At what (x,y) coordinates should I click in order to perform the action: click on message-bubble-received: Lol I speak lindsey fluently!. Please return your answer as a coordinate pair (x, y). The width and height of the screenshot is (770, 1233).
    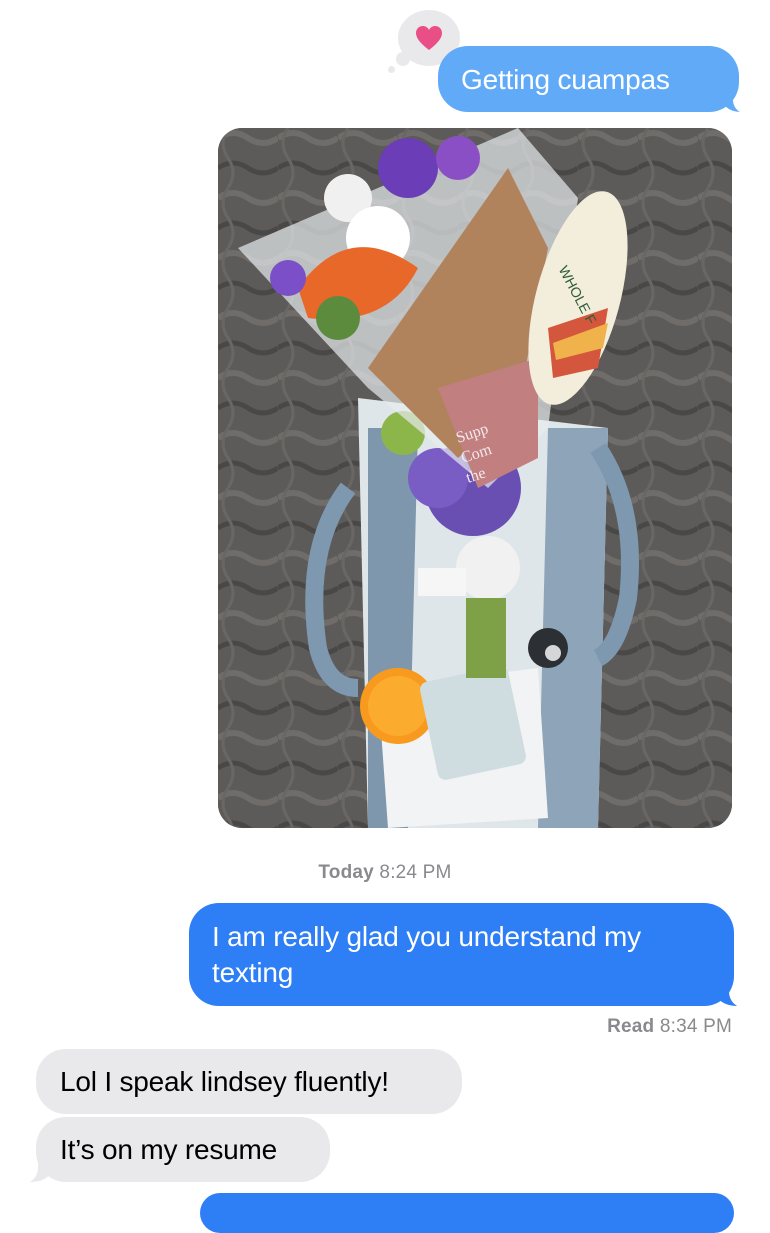
    Looking at the image, I should click on (249, 1081).